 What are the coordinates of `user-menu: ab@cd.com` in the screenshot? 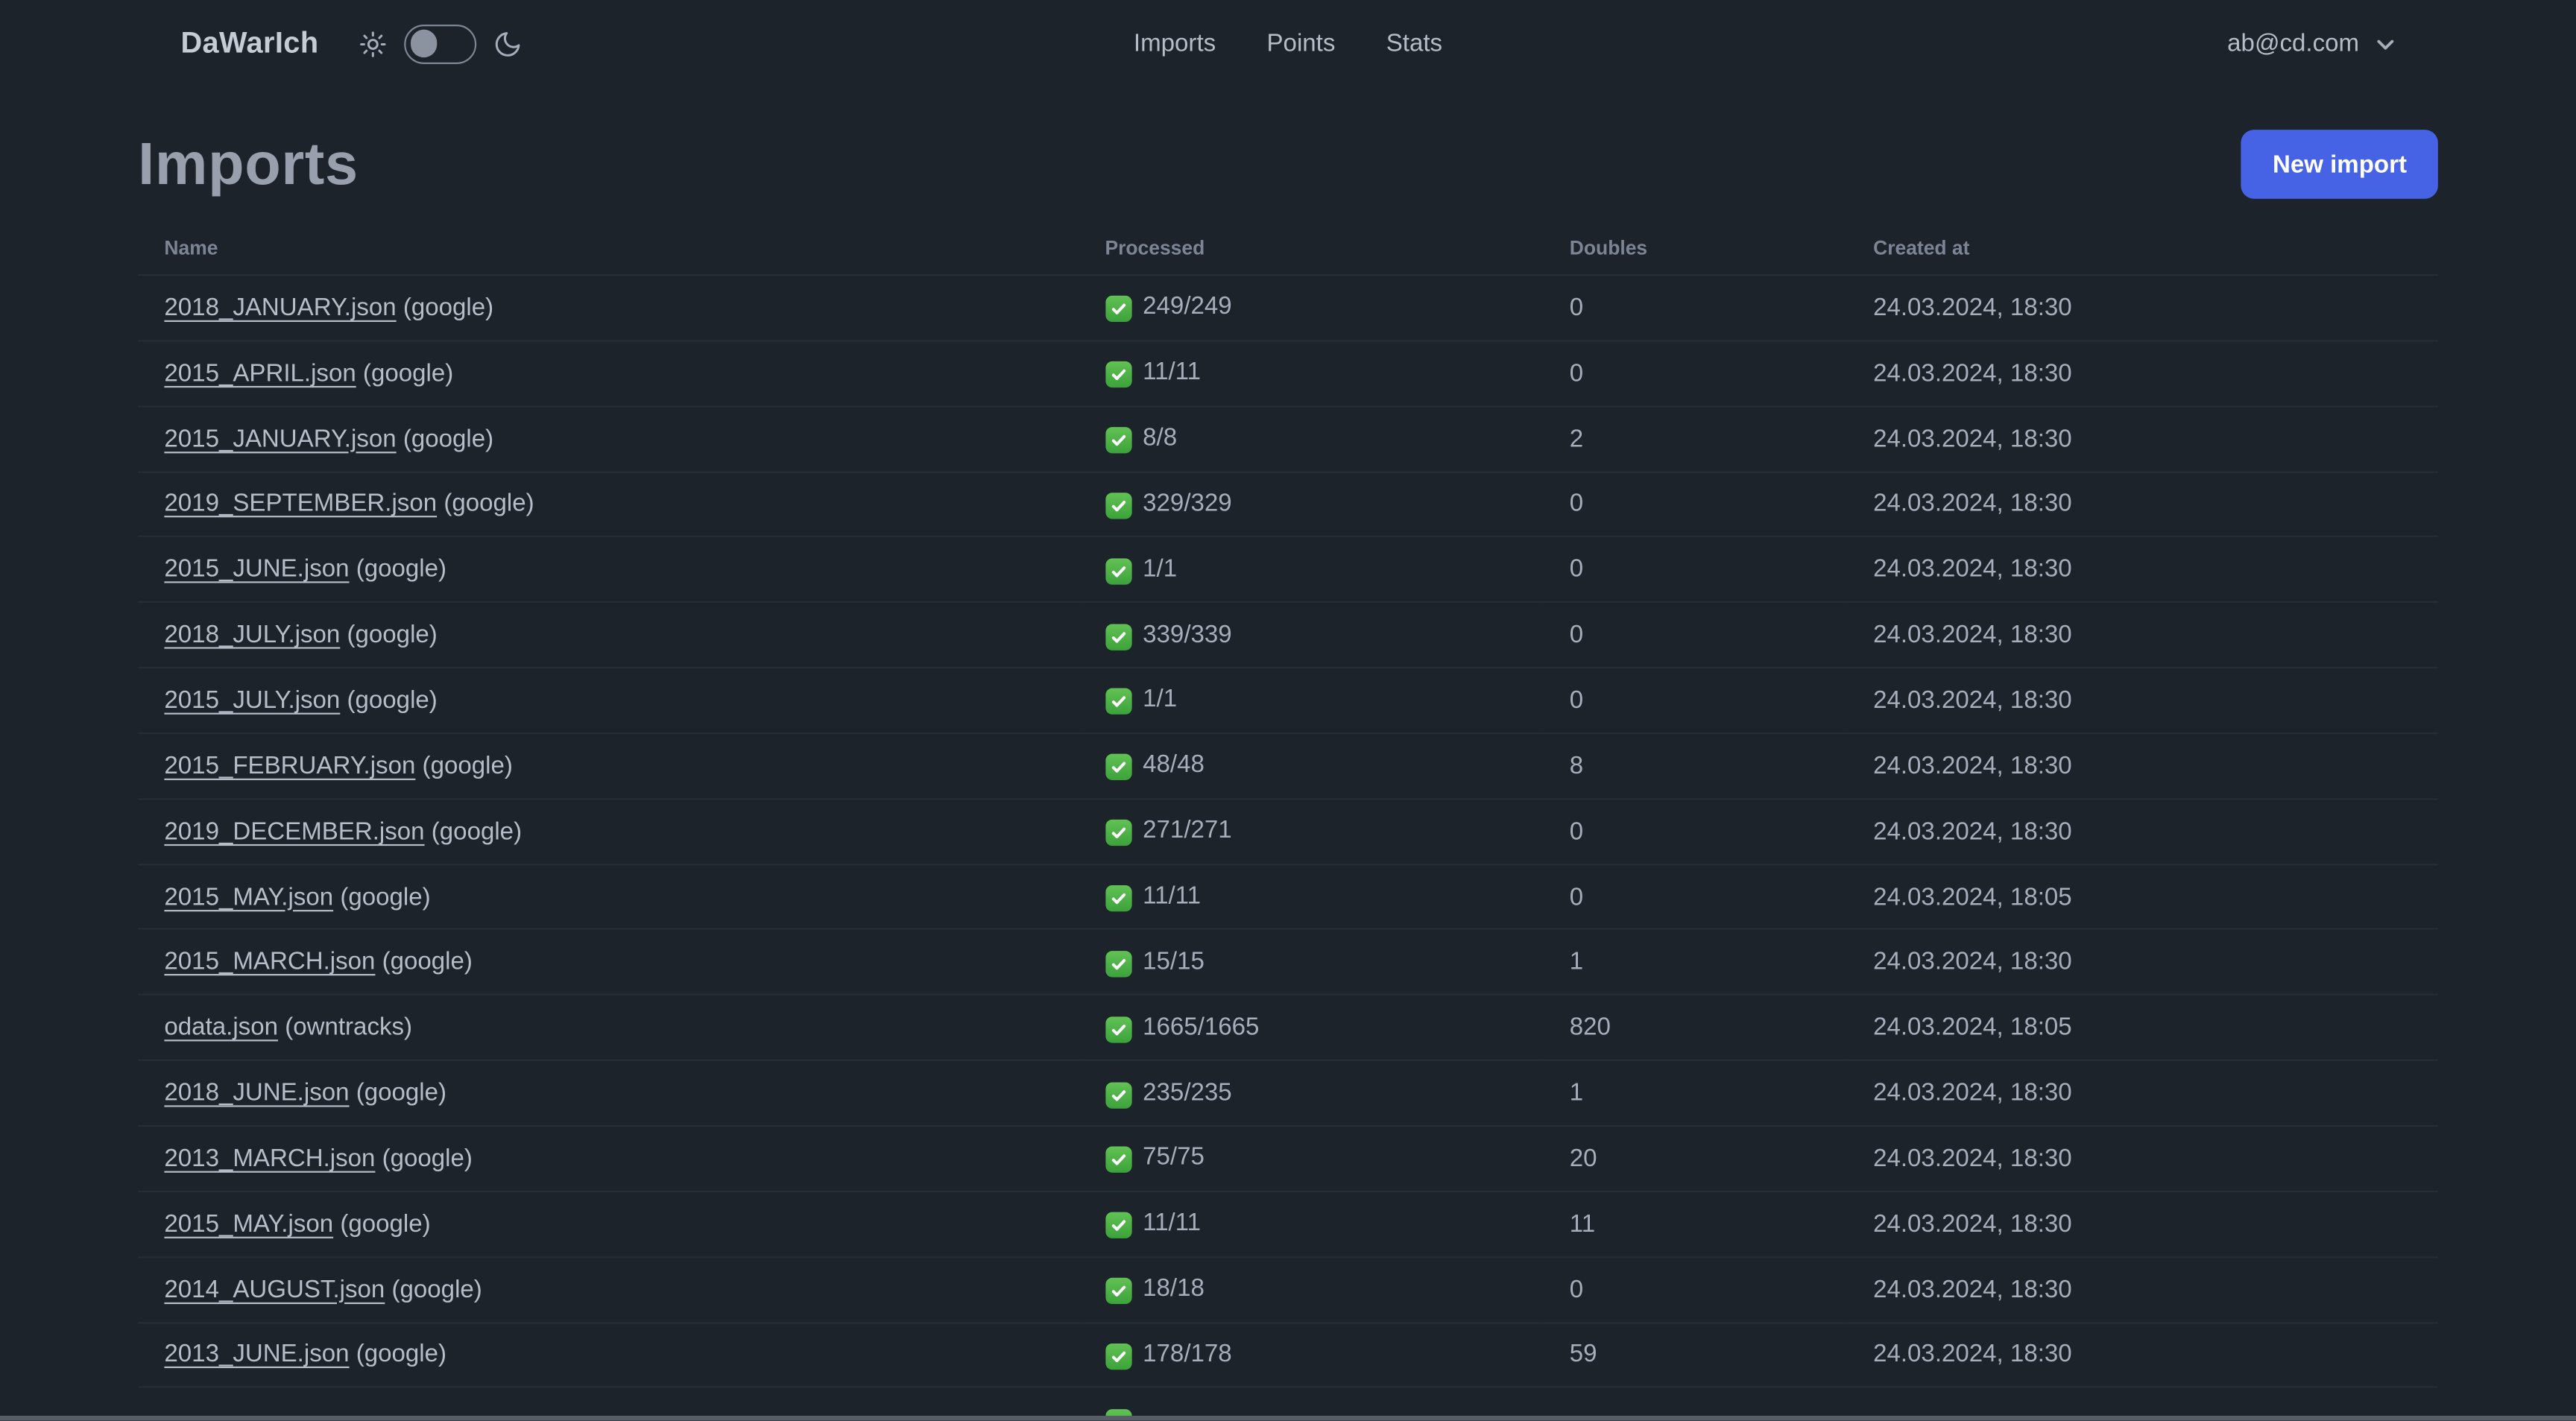 It's located at (2312, 43).